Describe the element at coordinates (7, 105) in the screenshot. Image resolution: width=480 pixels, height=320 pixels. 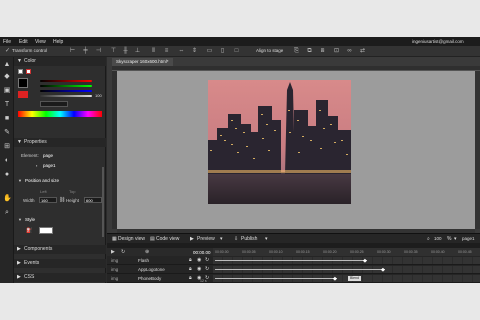
I see `text-tool-icon: T` at that location.